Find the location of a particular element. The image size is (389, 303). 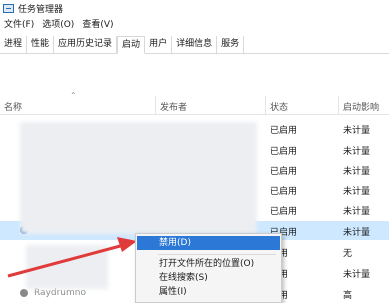

menu-item-disable: 禁用(D) is located at coordinates (208, 243).